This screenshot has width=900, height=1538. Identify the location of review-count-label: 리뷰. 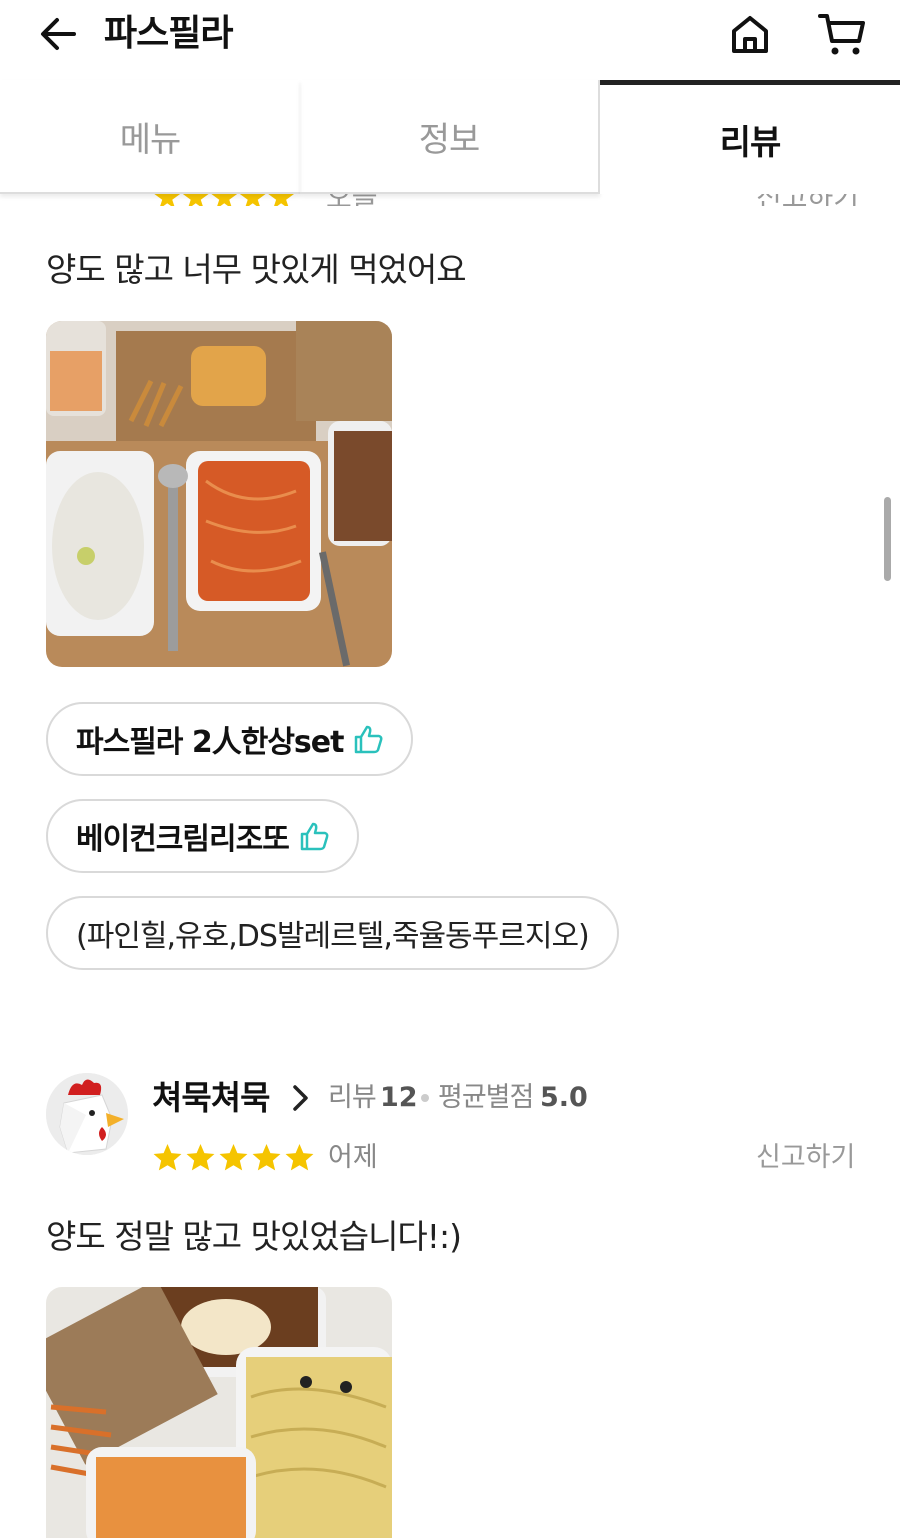
(352, 1097).